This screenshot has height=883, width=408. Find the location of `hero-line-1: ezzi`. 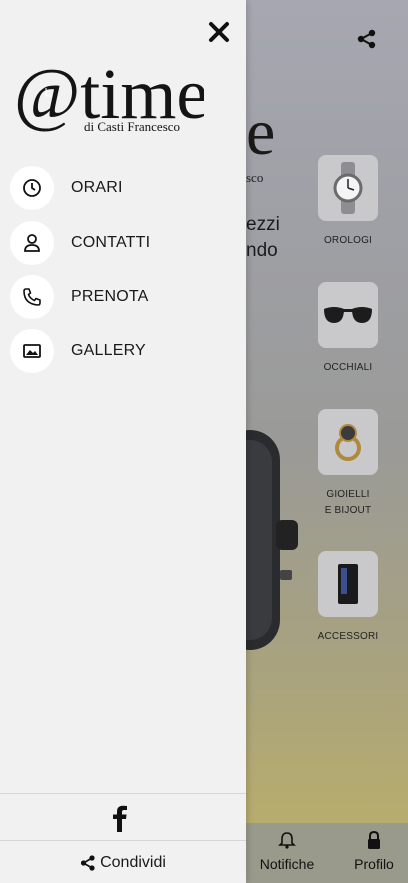

hero-line-1: ezzi is located at coordinates (263, 224).